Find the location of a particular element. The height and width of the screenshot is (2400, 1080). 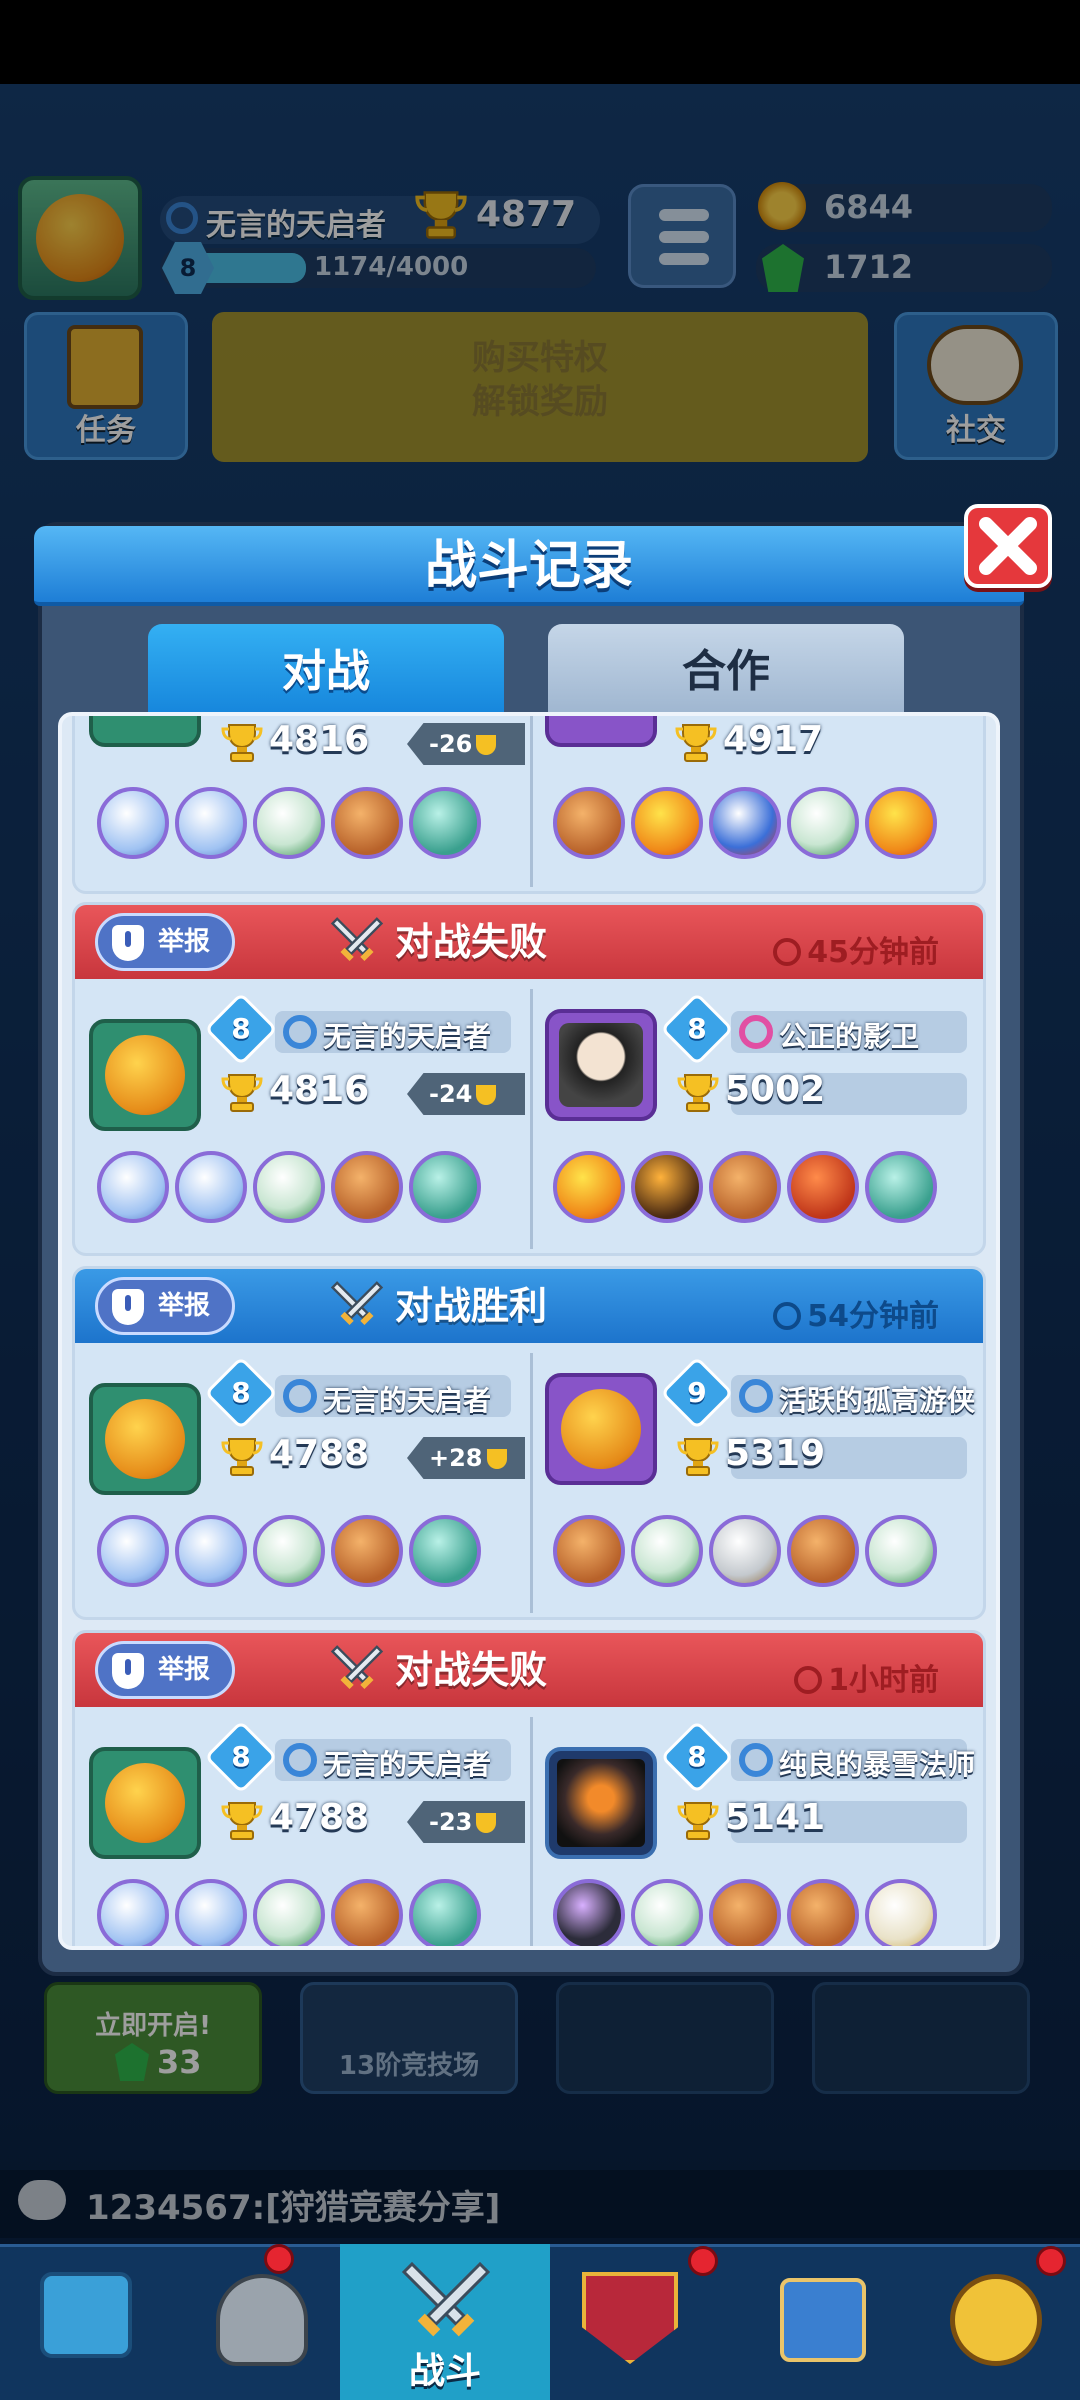

result-text: 对战胜利 is located at coordinates (439, 1306).